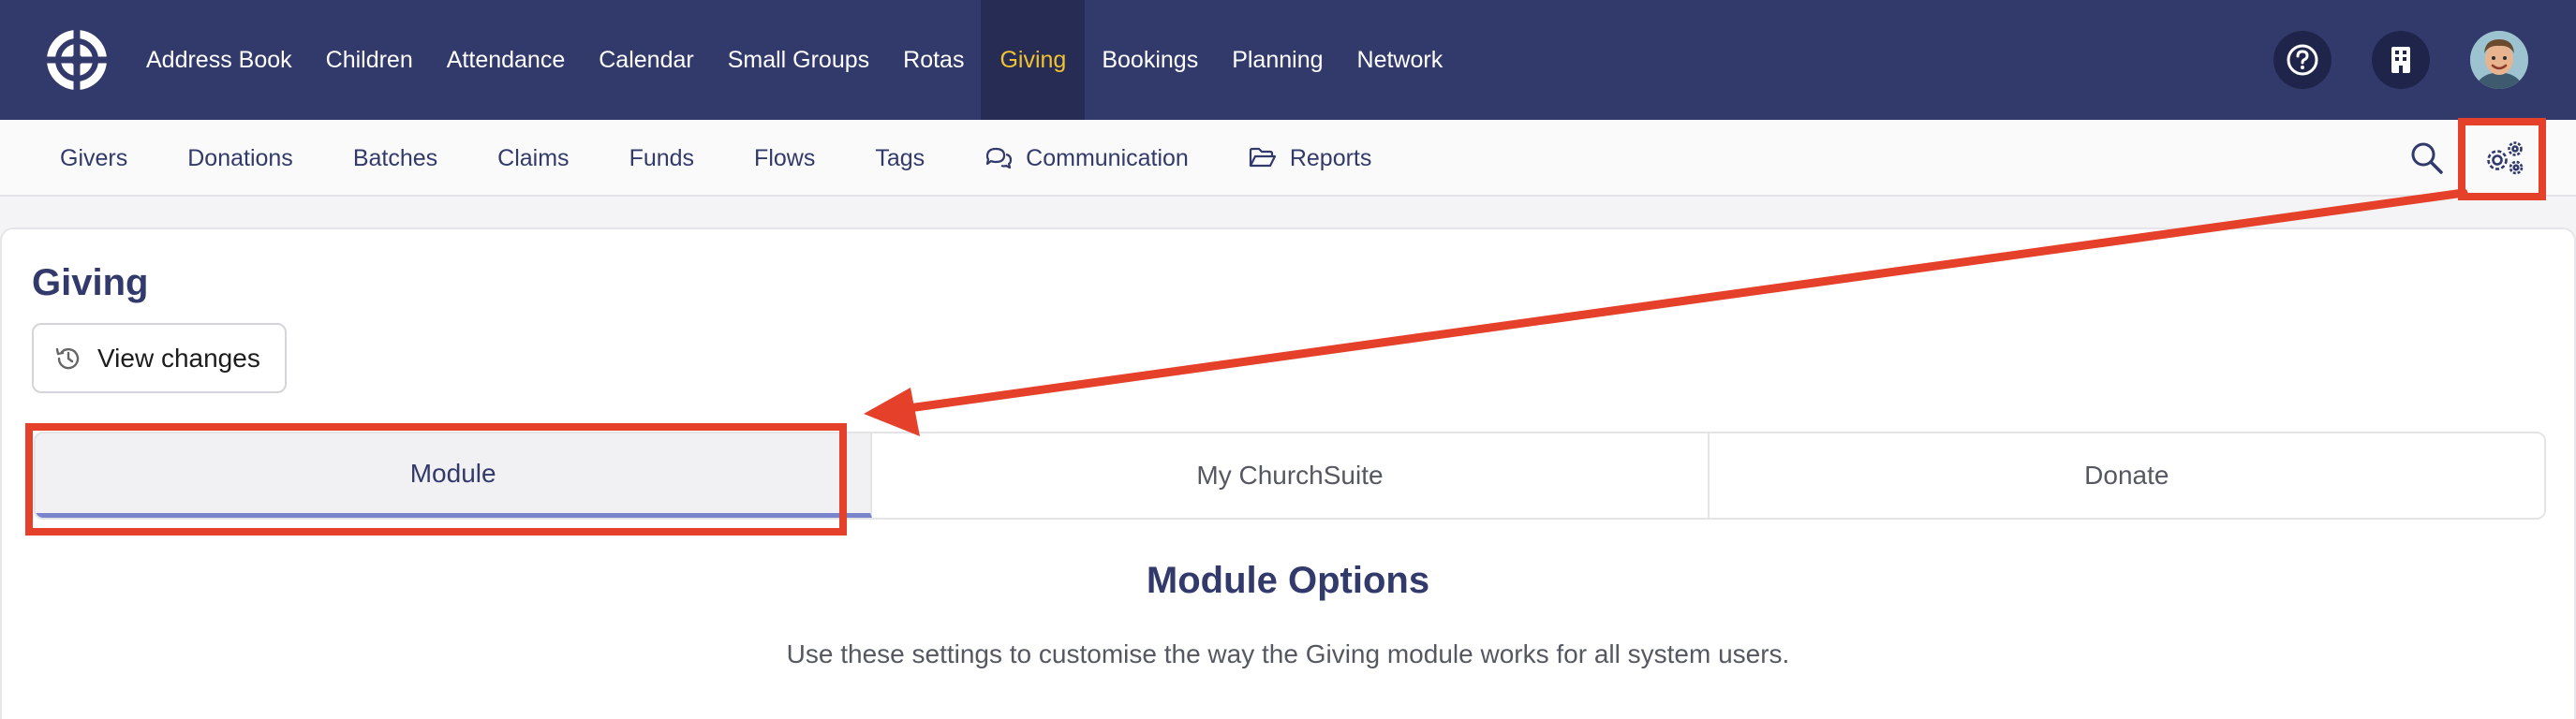  What do you see at coordinates (91, 282) in the screenshot?
I see `page-title: Giving` at bounding box center [91, 282].